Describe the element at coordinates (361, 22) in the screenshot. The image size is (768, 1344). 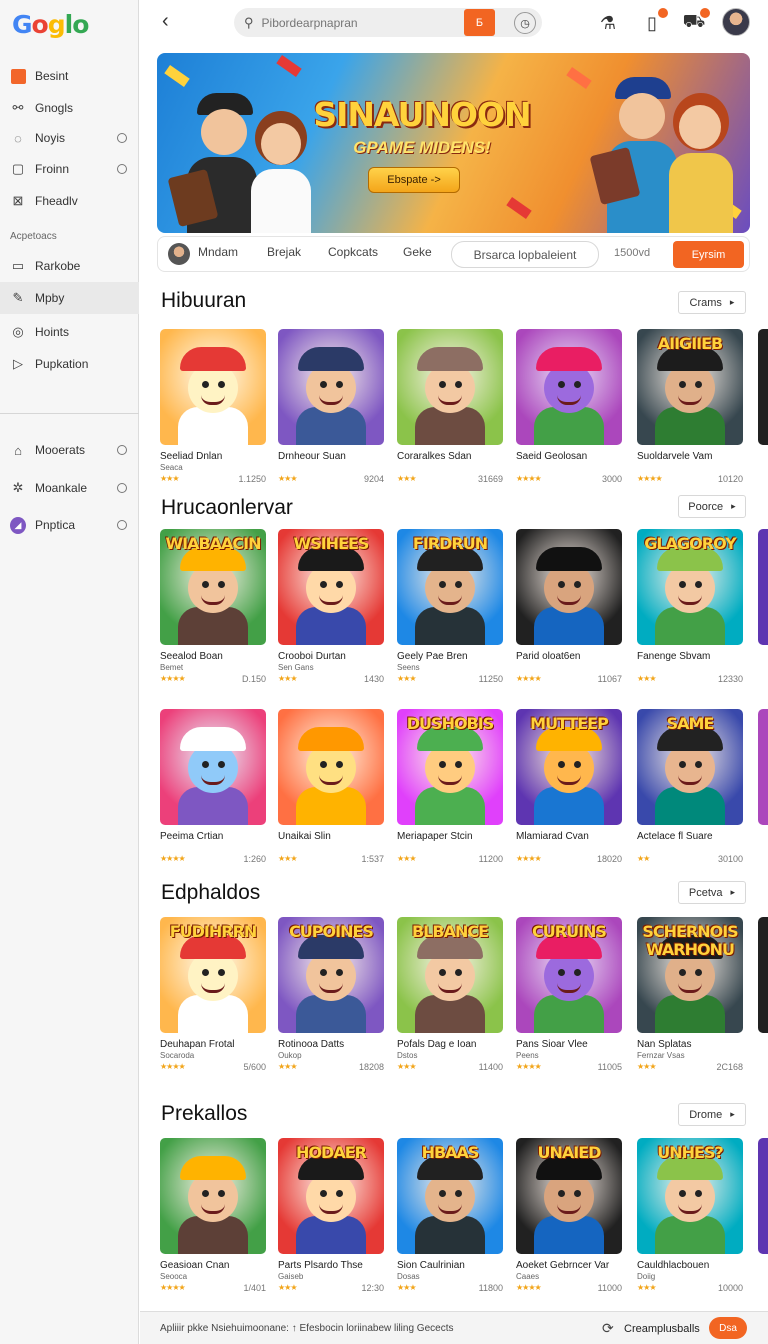
I see `search-input` at that location.